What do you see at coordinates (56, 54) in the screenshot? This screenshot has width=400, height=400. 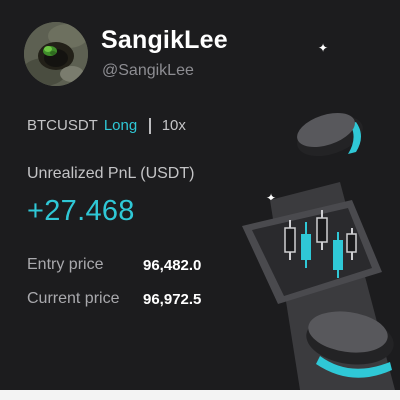 I see `avatar` at bounding box center [56, 54].